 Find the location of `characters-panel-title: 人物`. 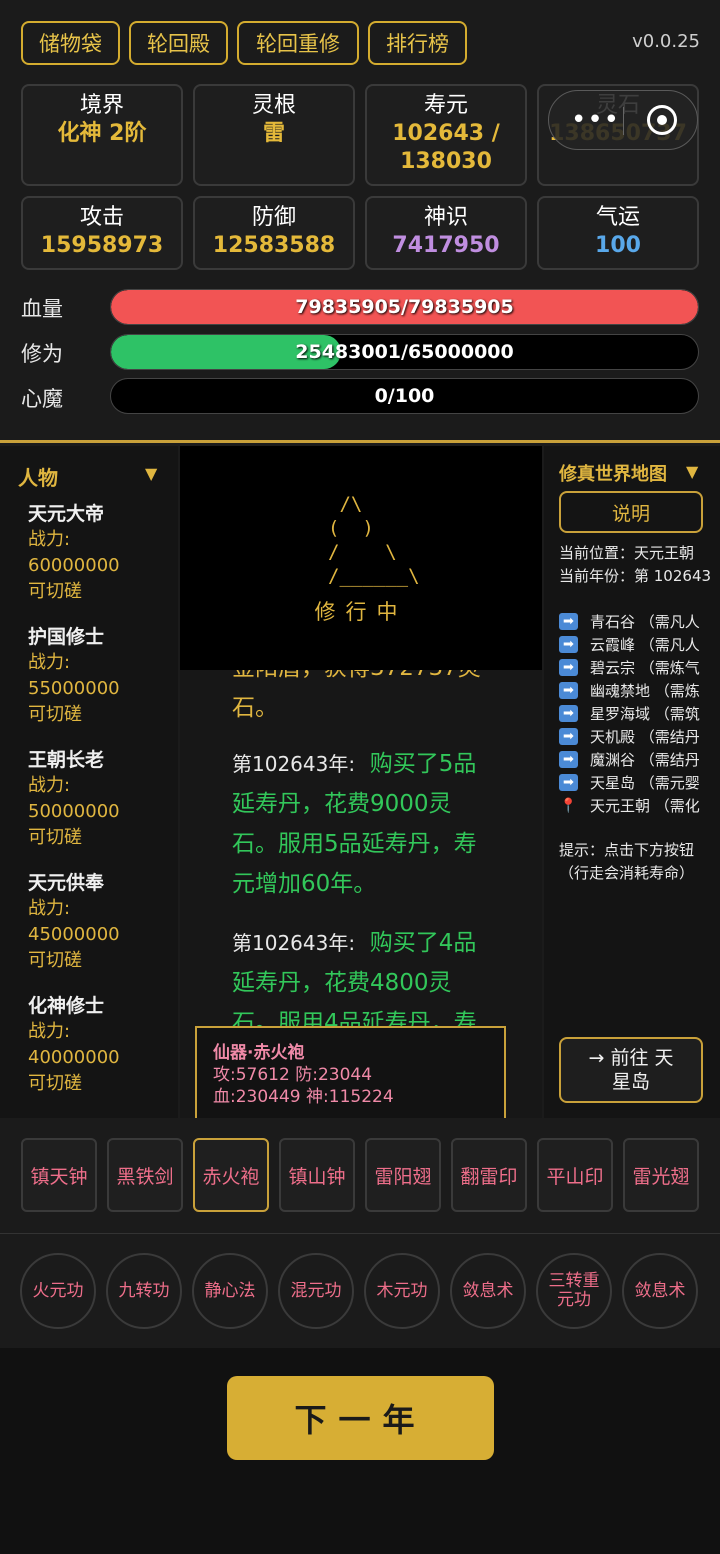

characters-panel-title: 人物 is located at coordinates (38, 476).